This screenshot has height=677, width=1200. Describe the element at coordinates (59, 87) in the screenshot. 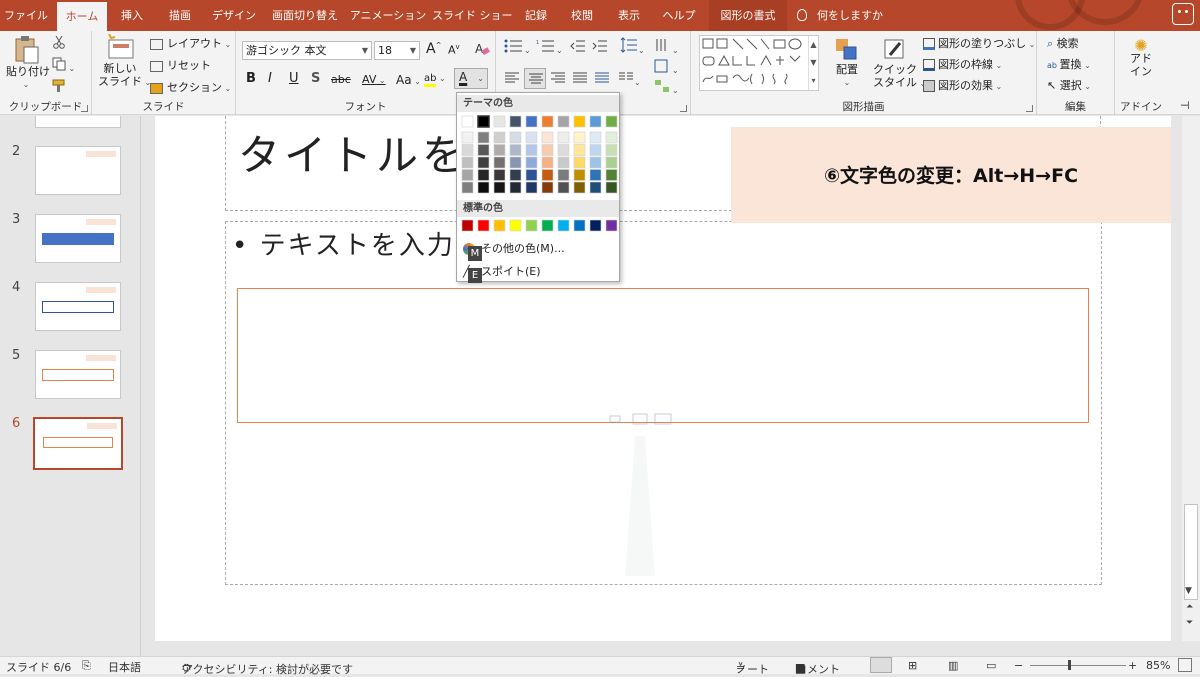

I see `format-painter-icon` at that location.